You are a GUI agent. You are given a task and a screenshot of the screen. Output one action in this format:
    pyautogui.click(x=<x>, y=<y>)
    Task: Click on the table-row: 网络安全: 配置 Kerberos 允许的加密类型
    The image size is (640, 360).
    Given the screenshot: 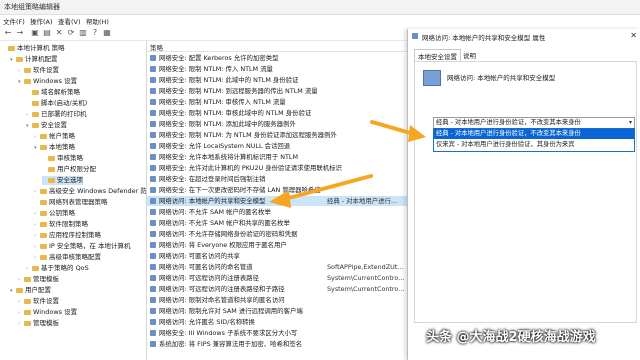 What is the action you would take?
    pyautogui.click(x=277, y=58)
    